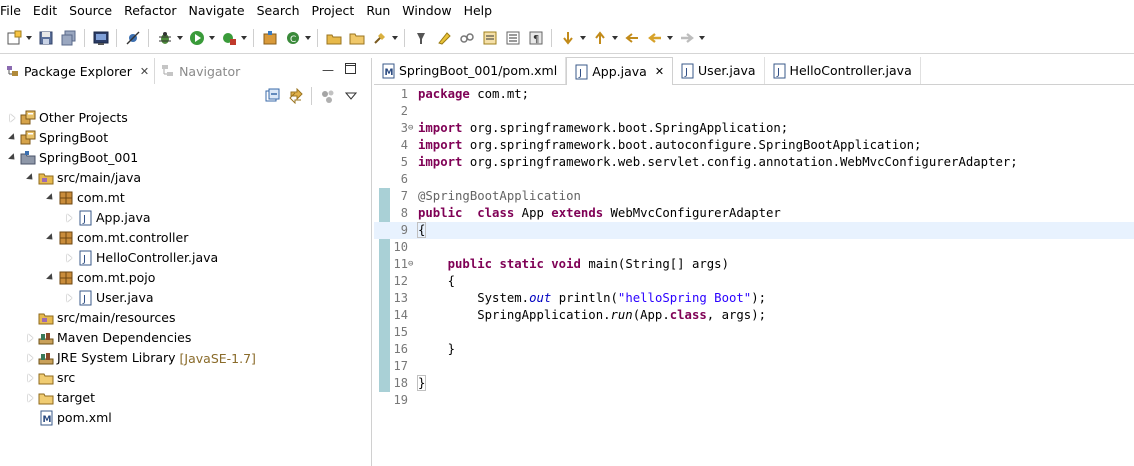  Describe the element at coordinates (754, 196) in the screenshot. I see `code-line: 7 @SpringBootApplication` at that location.